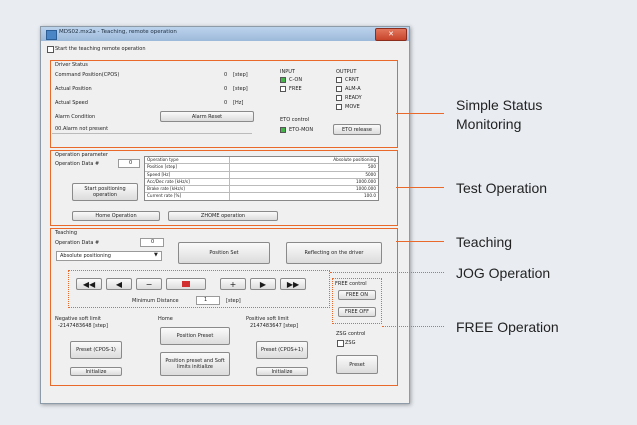 This screenshot has width=637, height=425. Describe the element at coordinates (339, 98) in the screenshot. I see `ready-led` at that location.